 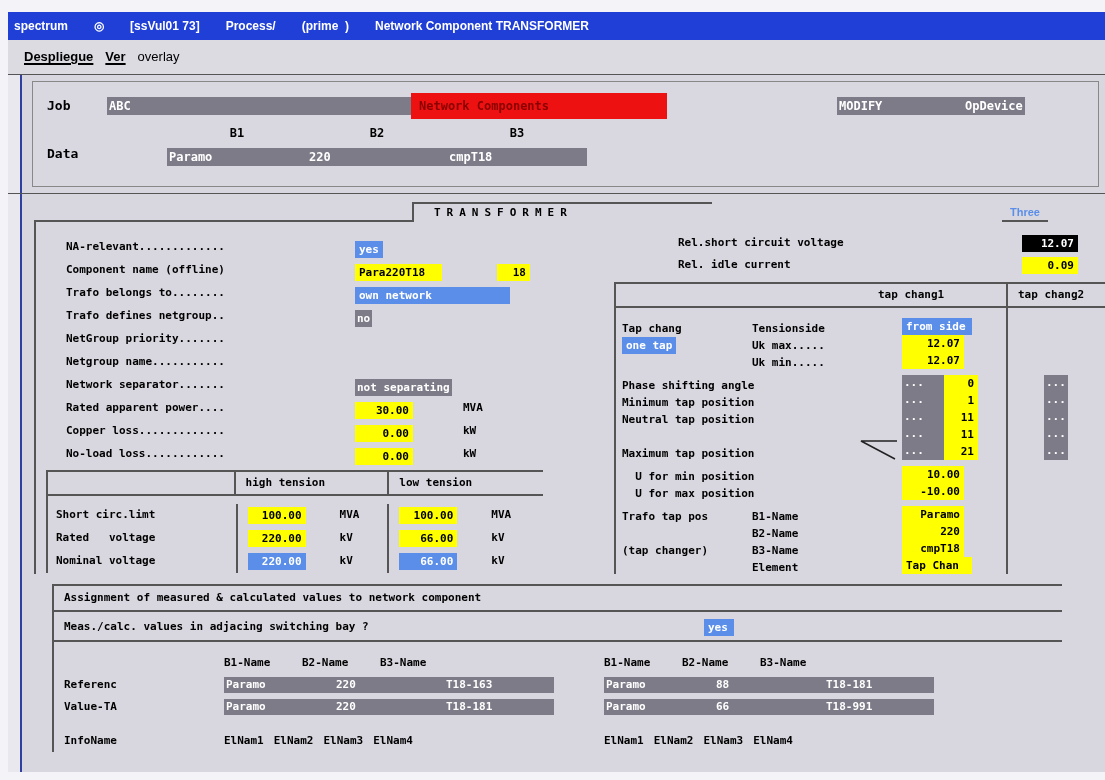 What do you see at coordinates (389, 685) in the screenshot?
I see `value-text: 220` at bounding box center [389, 685].